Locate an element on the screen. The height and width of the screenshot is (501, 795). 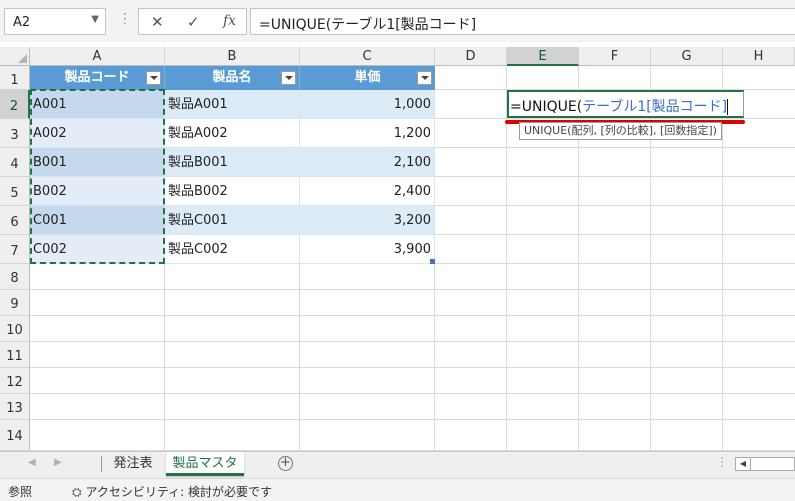
name-box: A2 ▼ is located at coordinates (55, 21).